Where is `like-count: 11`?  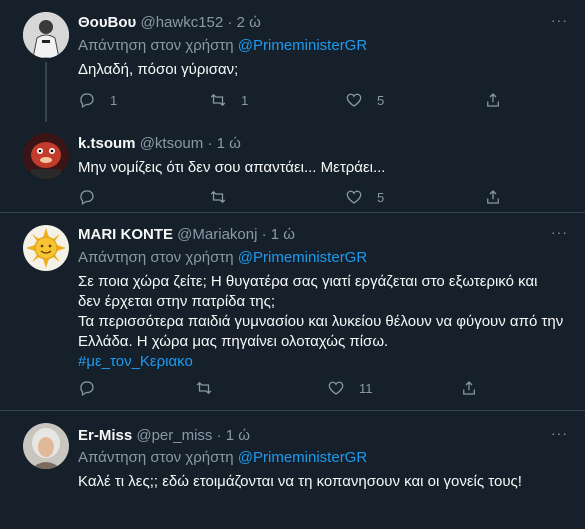
like-count: 11 is located at coordinates (366, 388).